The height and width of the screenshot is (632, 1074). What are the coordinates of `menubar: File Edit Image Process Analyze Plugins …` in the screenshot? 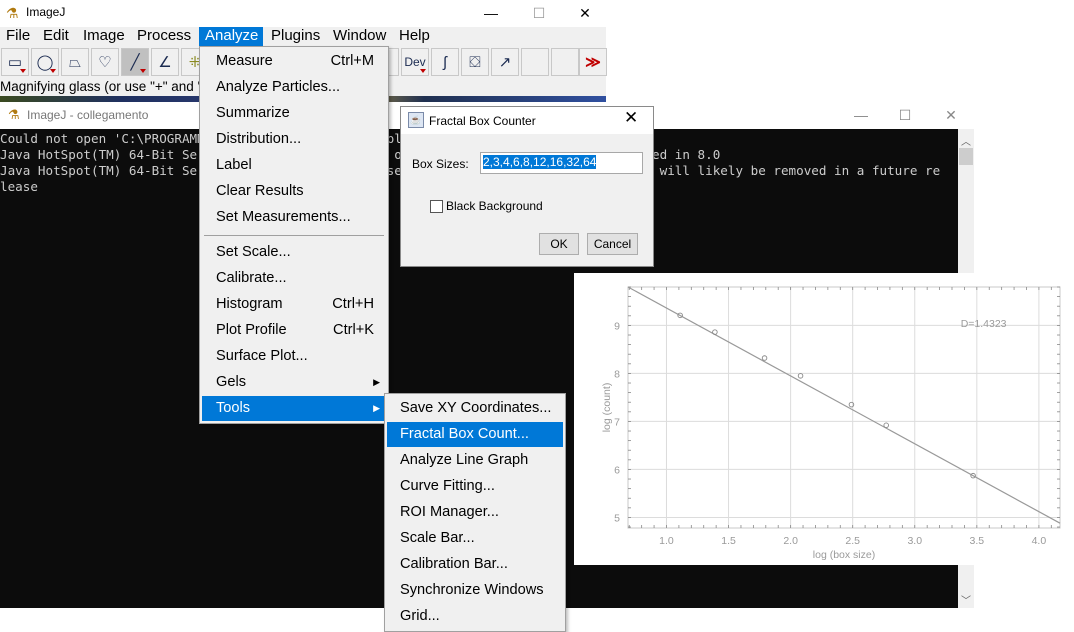 It's located at (303, 37).